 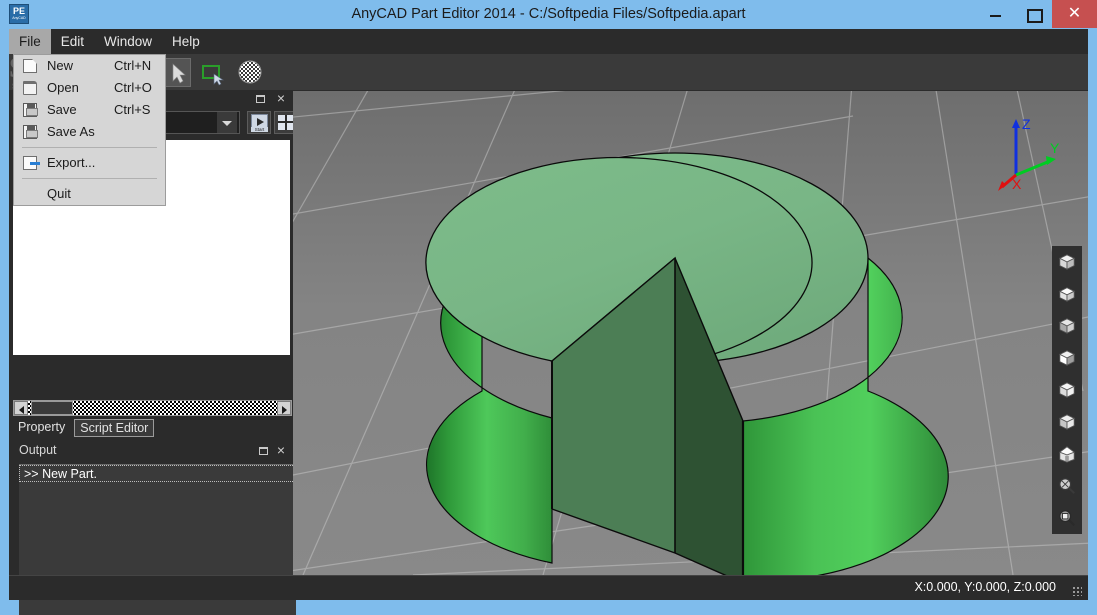 I want to click on export-icon, so click(x=31, y=163).